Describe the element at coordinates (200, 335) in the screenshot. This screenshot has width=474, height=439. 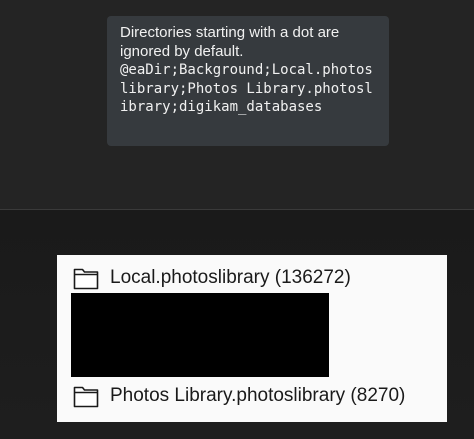
I see `redacted-area` at that location.